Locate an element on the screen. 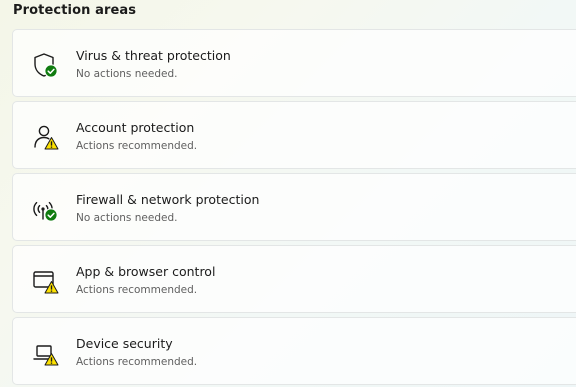 Image resolution: width=576 pixels, height=387 pixels. area-title: Firewall & network protection is located at coordinates (168, 199).